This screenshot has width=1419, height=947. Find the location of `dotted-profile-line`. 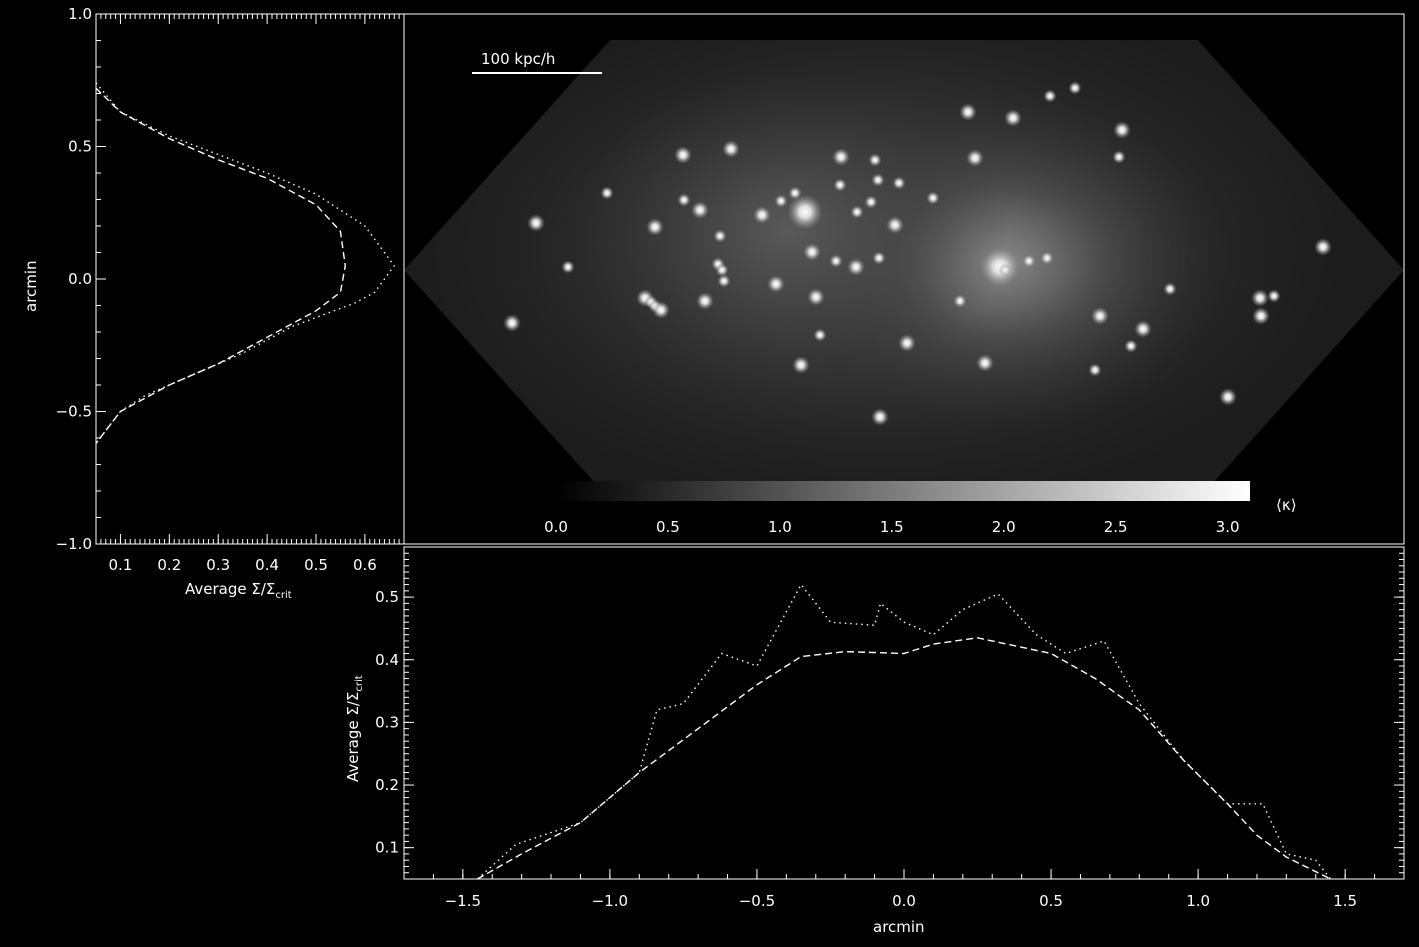

dotted-profile-line is located at coordinates (245, 263).